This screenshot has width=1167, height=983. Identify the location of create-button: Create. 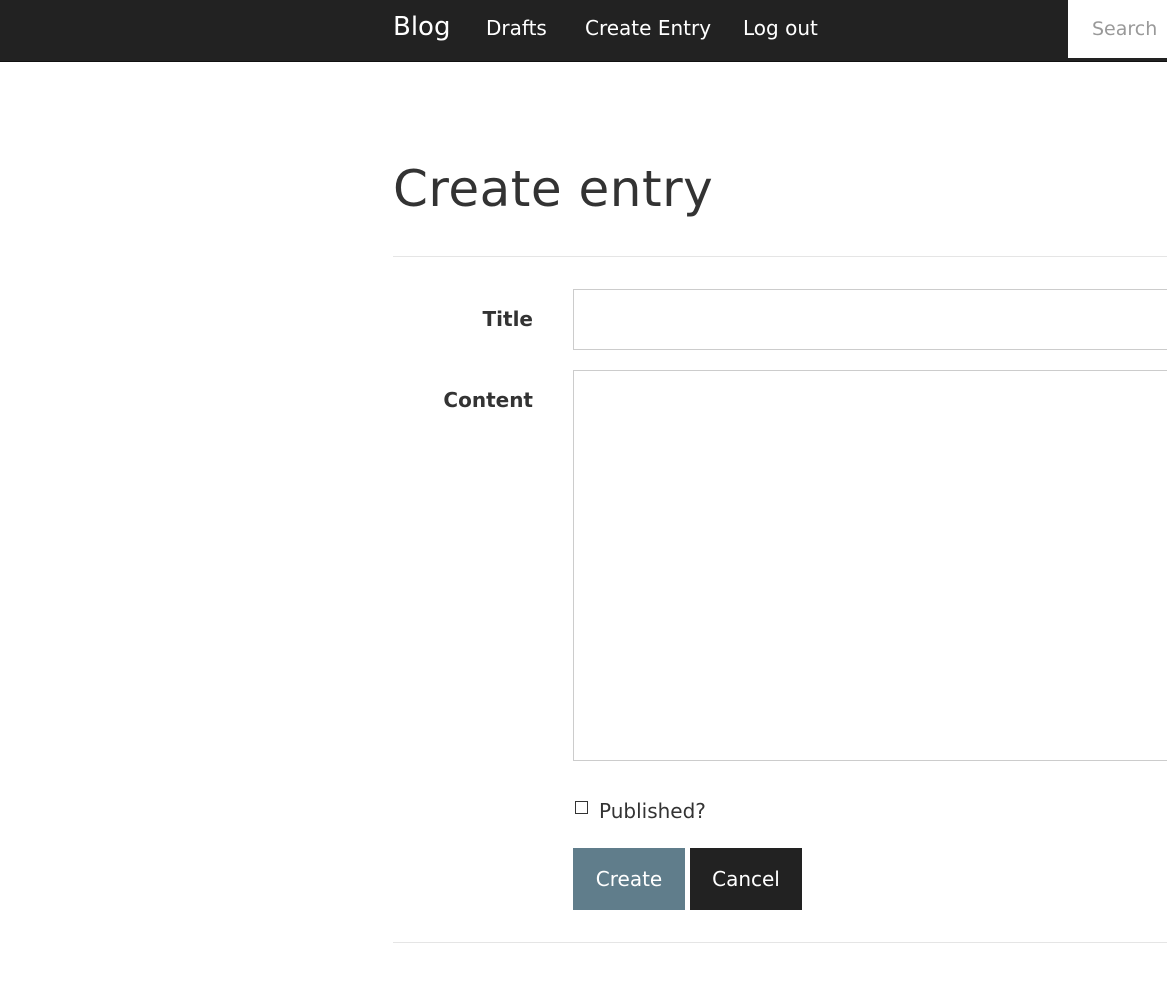
(629, 879).